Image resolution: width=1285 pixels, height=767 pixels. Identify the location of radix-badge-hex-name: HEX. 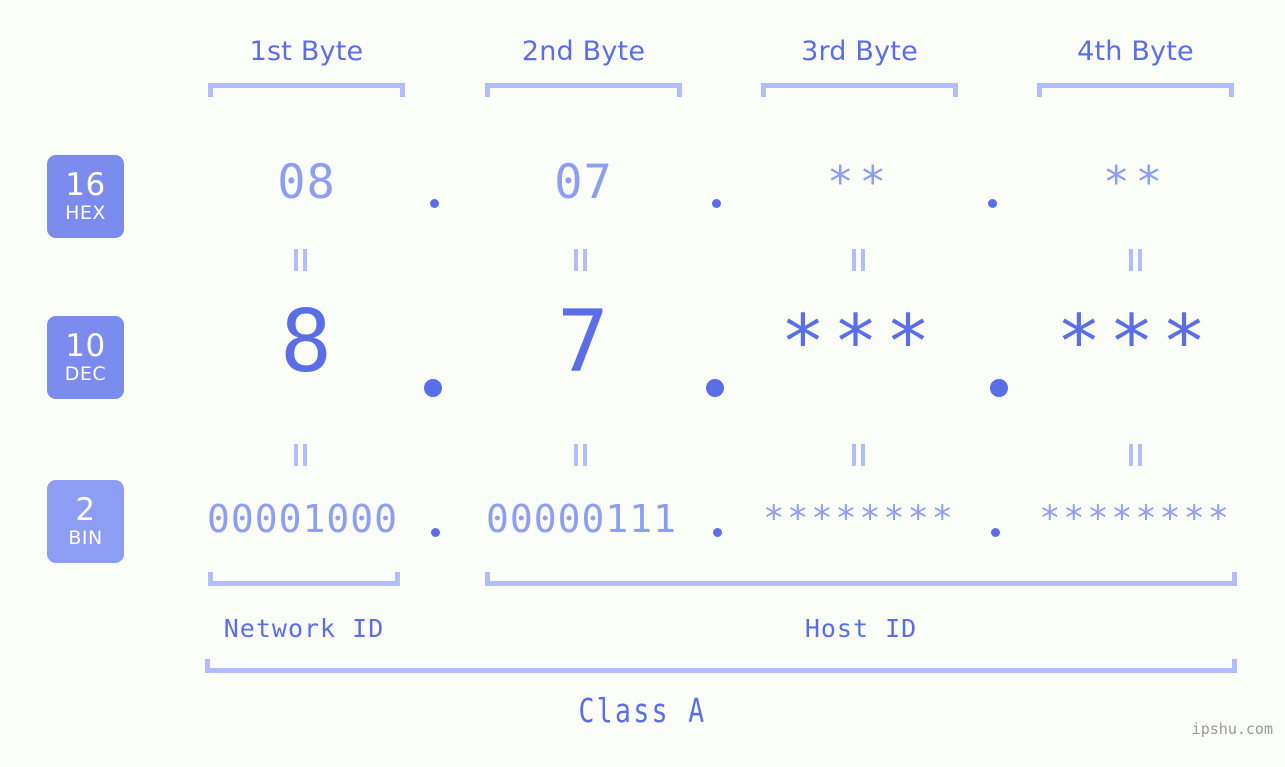
(85, 213).